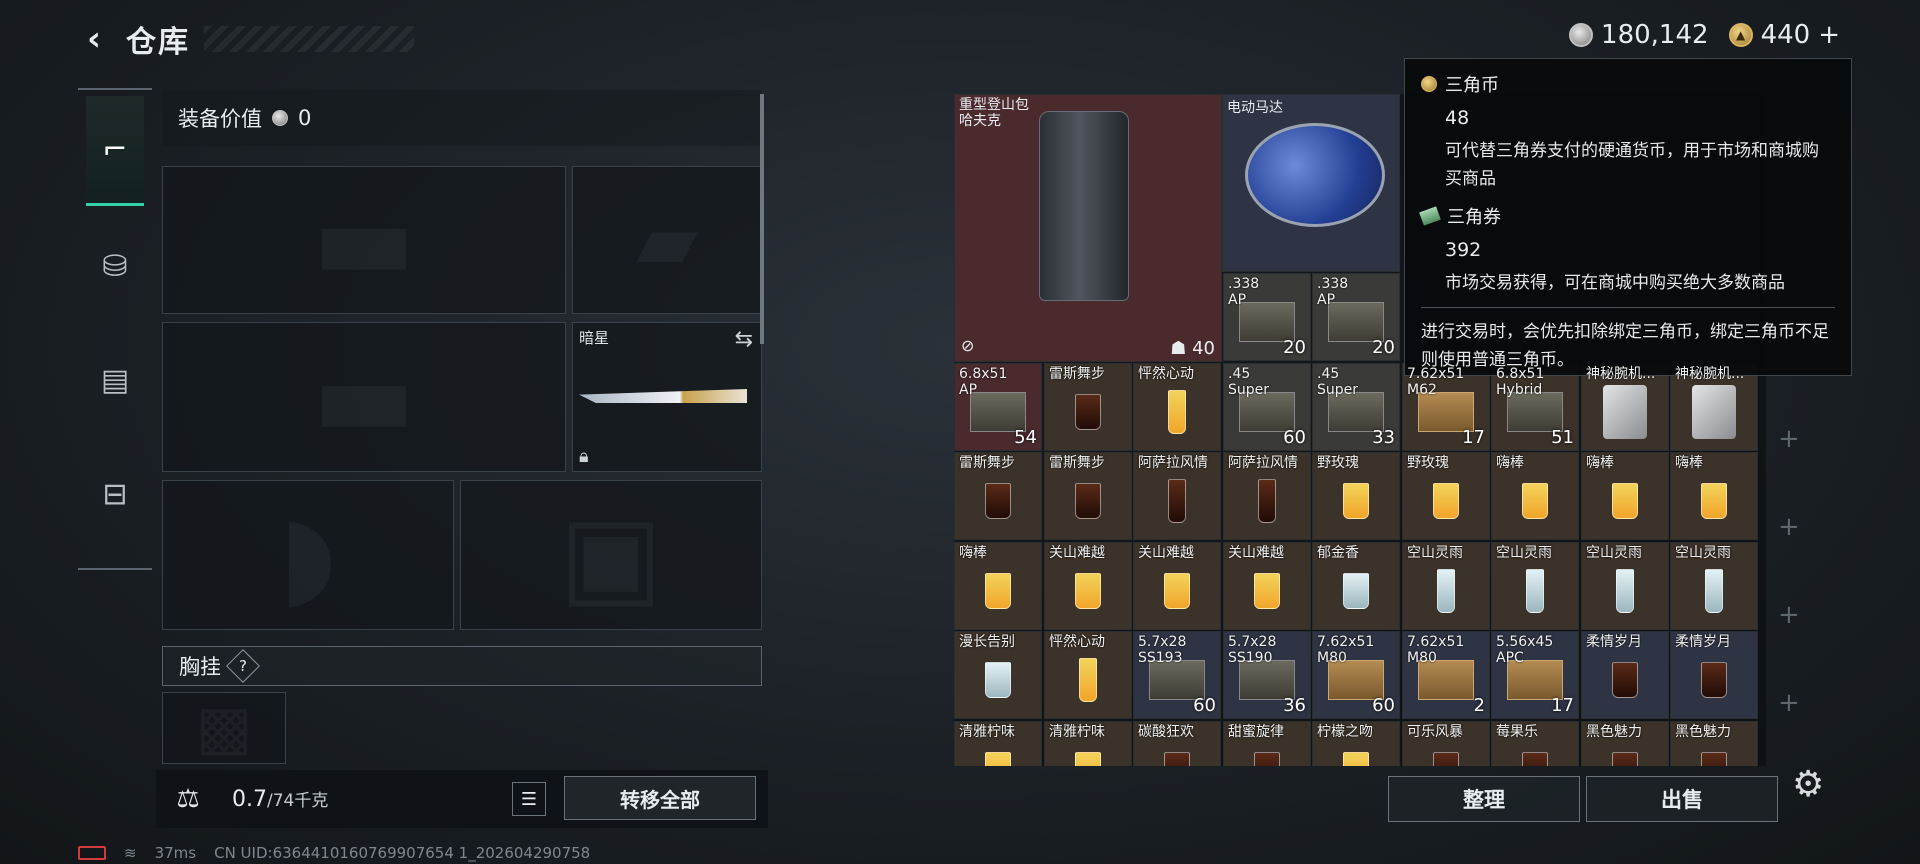 This screenshot has width=1920, height=864. What do you see at coordinates (611, 555) in the screenshot?
I see `armor-slot: ▣` at bounding box center [611, 555].